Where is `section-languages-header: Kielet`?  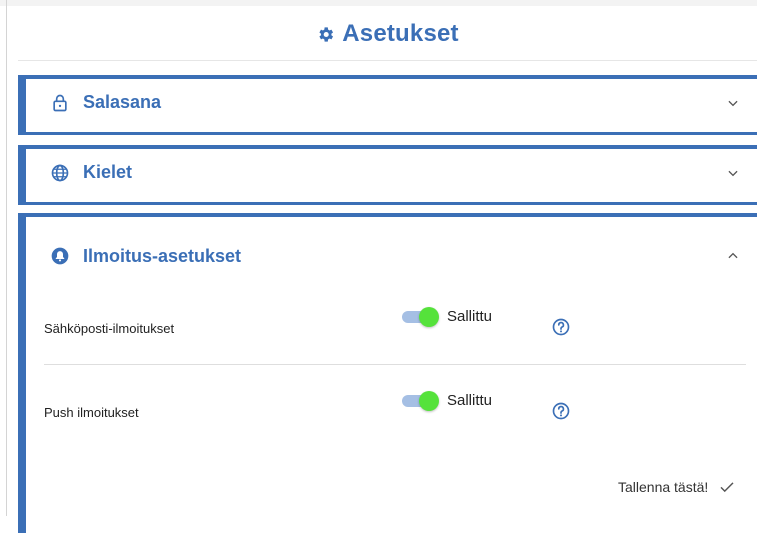 section-languages-header: Kielet is located at coordinates (391, 172).